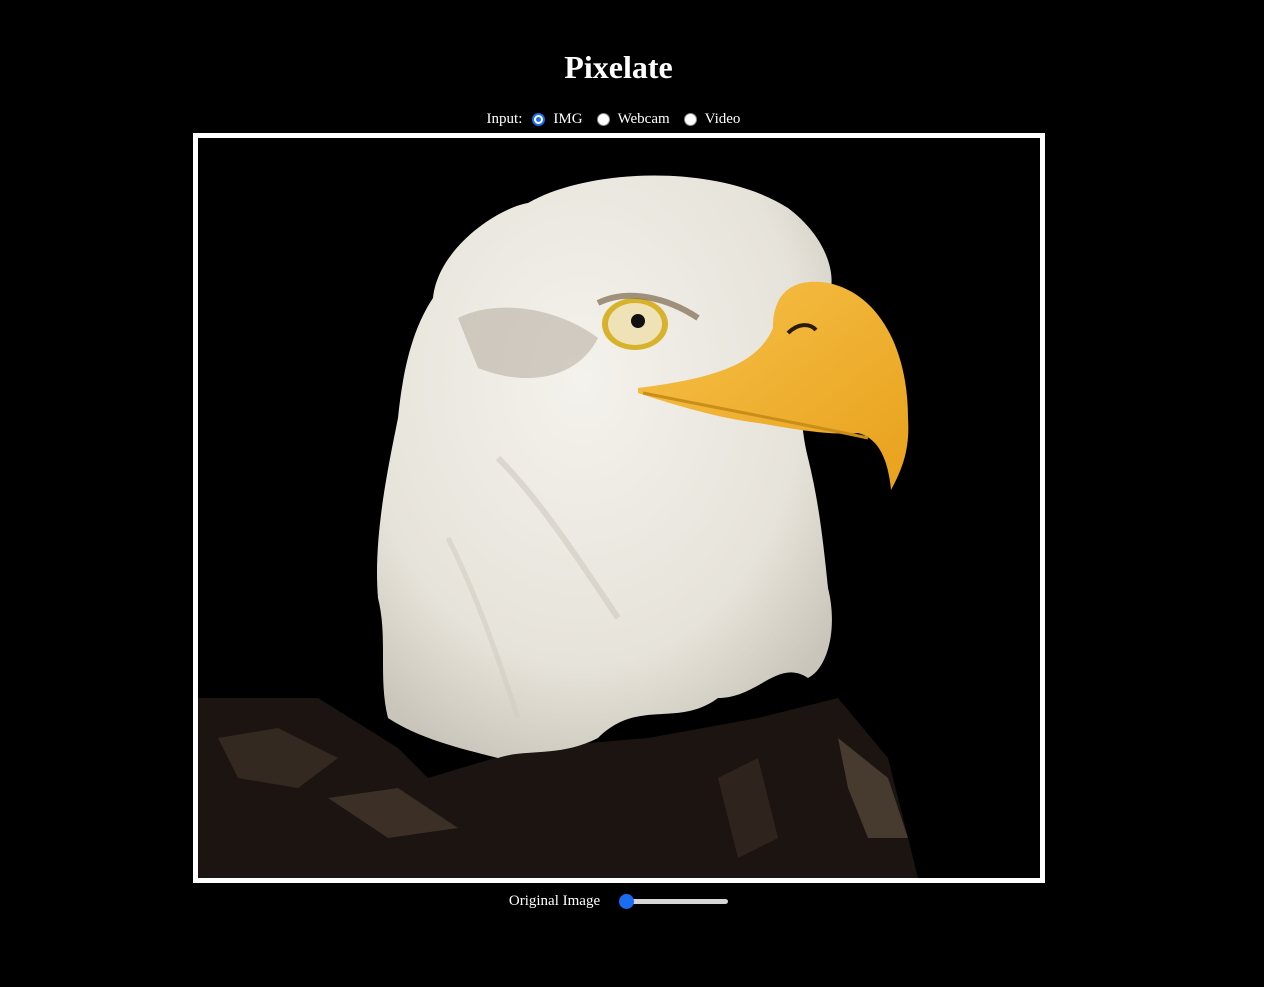 This screenshot has width=1264, height=987. I want to click on radio-video, so click(690, 119).